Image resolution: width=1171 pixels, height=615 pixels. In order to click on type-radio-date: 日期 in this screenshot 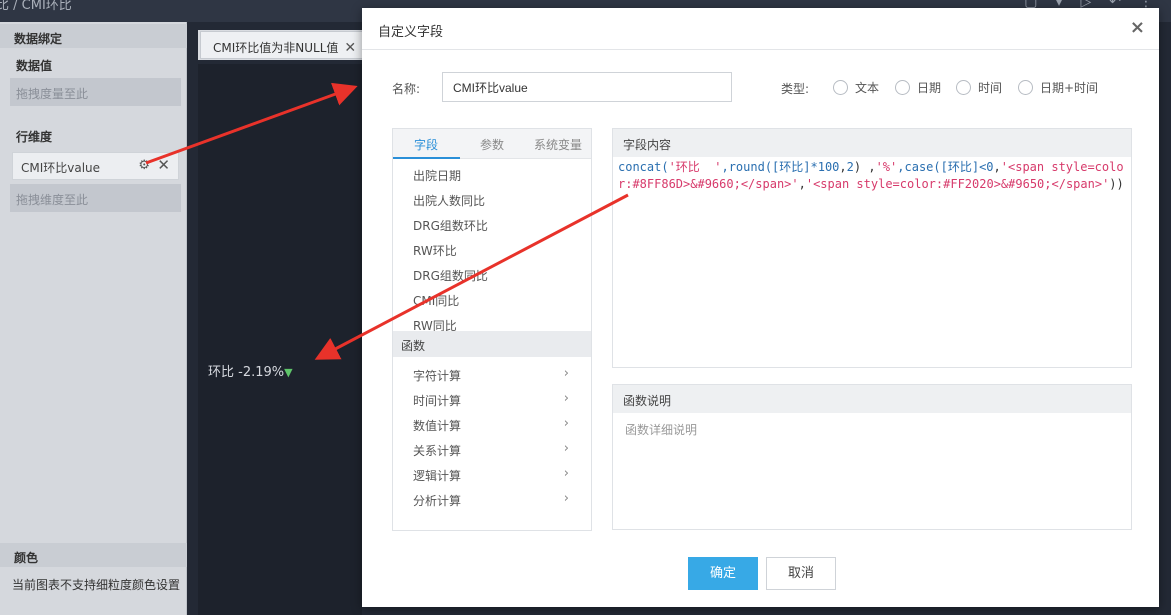, I will do `click(918, 87)`.